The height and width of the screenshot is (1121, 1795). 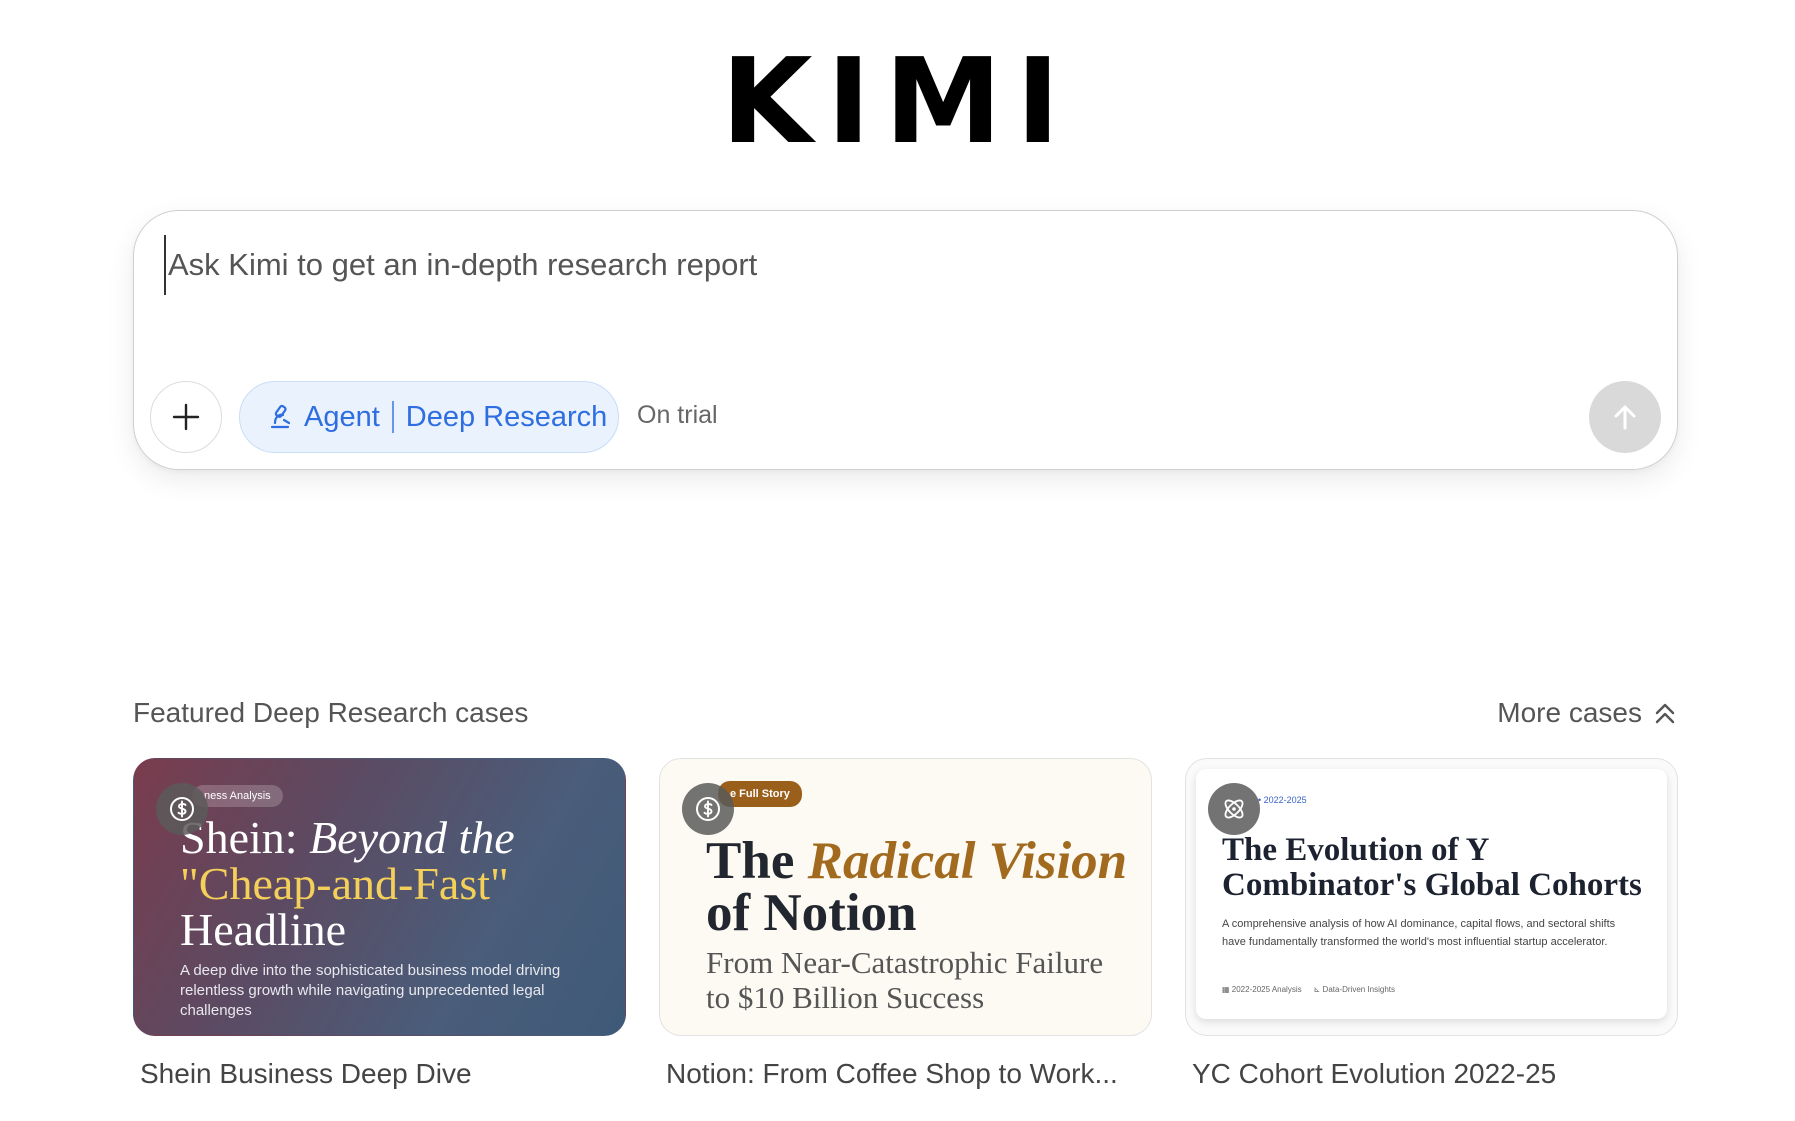 What do you see at coordinates (1234, 809) in the screenshot?
I see `atom-icon` at bounding box center [1234, 809].